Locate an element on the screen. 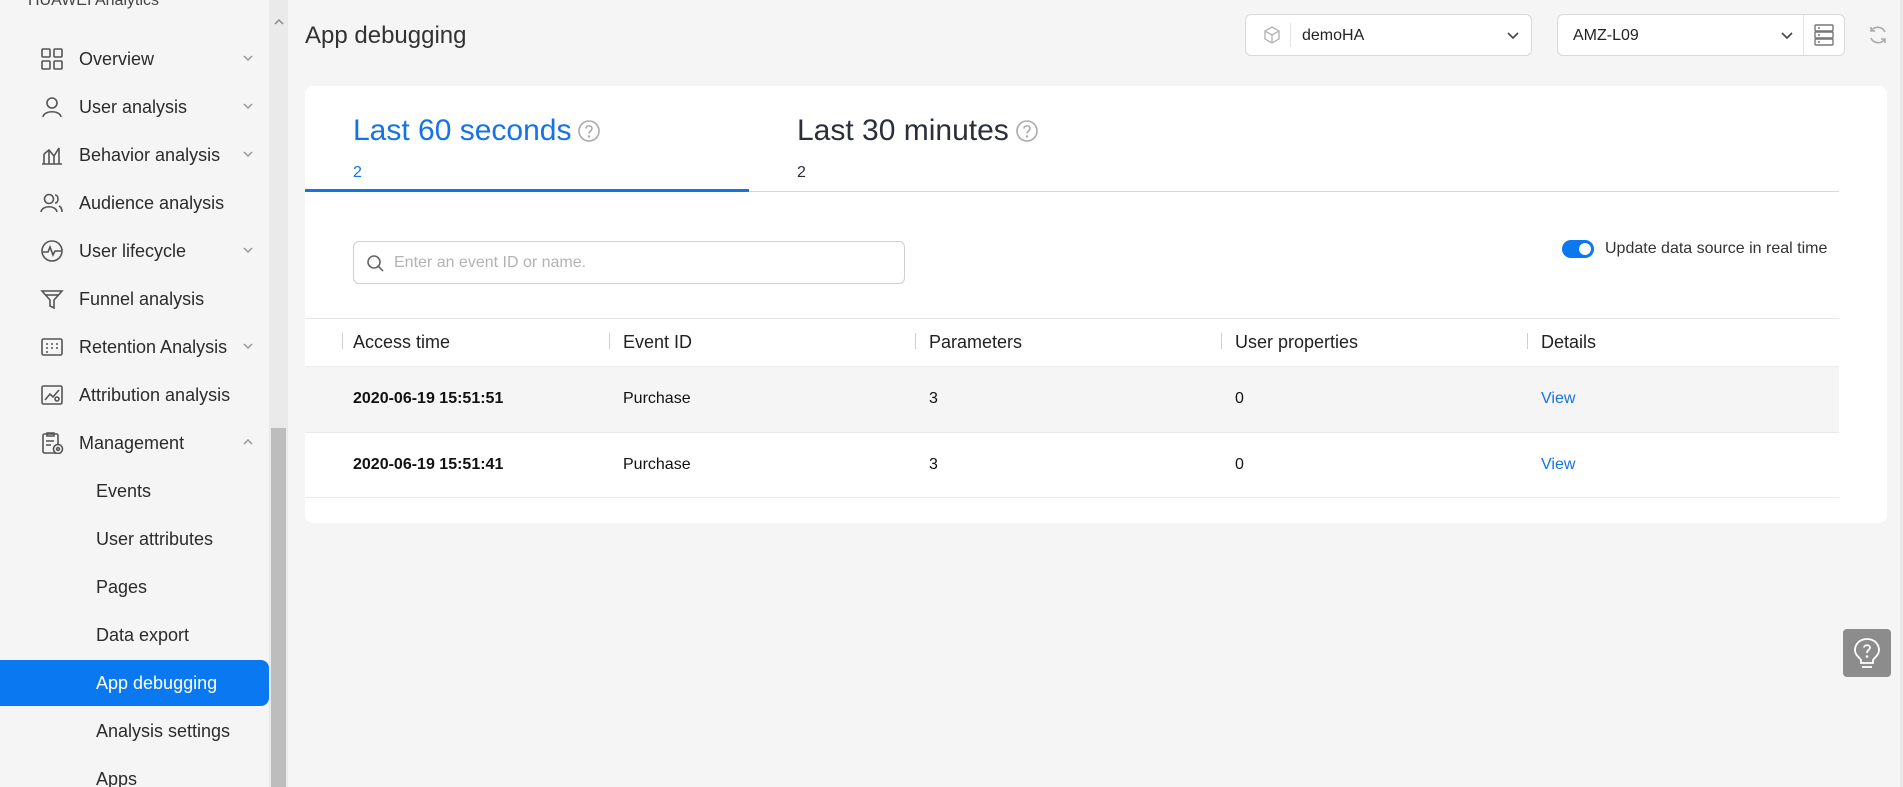 This screenshot has height=787, width=1903. page-title: App debugging is located at coordinates (386, 35).